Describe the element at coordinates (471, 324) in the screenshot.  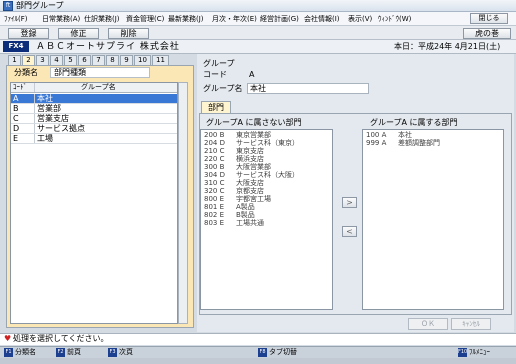
I see `cancel-button: ｷｬﾝｾﾙ` at that location.